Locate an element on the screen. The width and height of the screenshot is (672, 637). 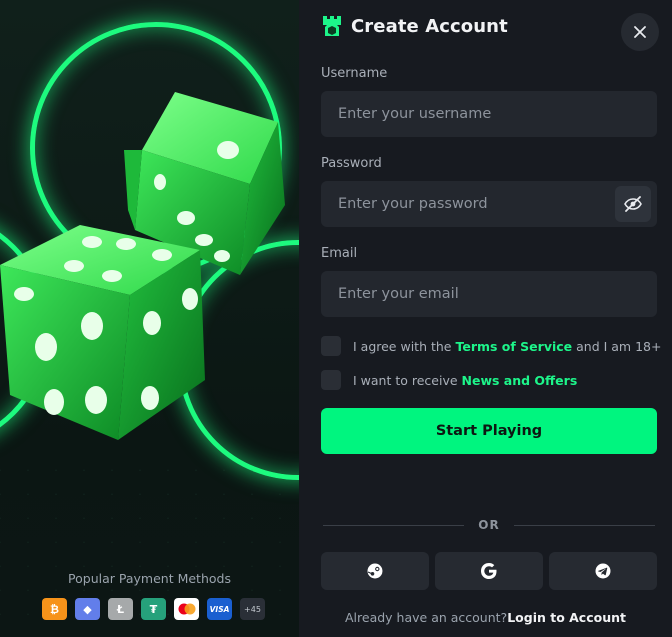
password-field-wrapper is located at coordinates (489, 204).